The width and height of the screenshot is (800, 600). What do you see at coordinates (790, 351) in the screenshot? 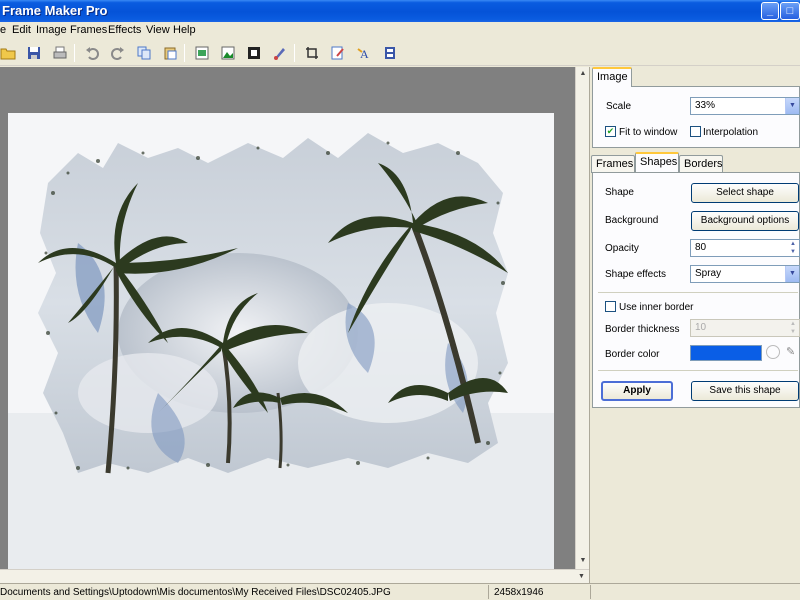
I see `eyedropper-icon: ✎` at bounding box center [790, 351].